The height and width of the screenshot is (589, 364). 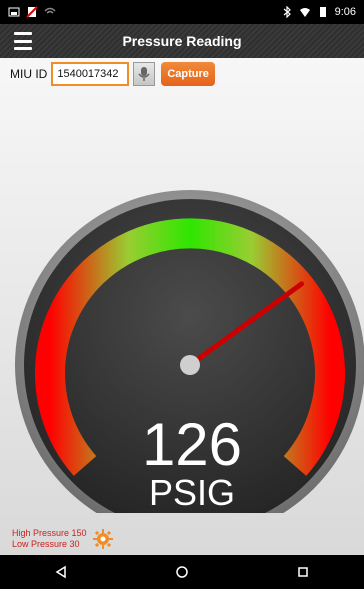 I want to click on pressure-limits: High Pressure 150 Low Pressure 30, so click(x=62, y=539).